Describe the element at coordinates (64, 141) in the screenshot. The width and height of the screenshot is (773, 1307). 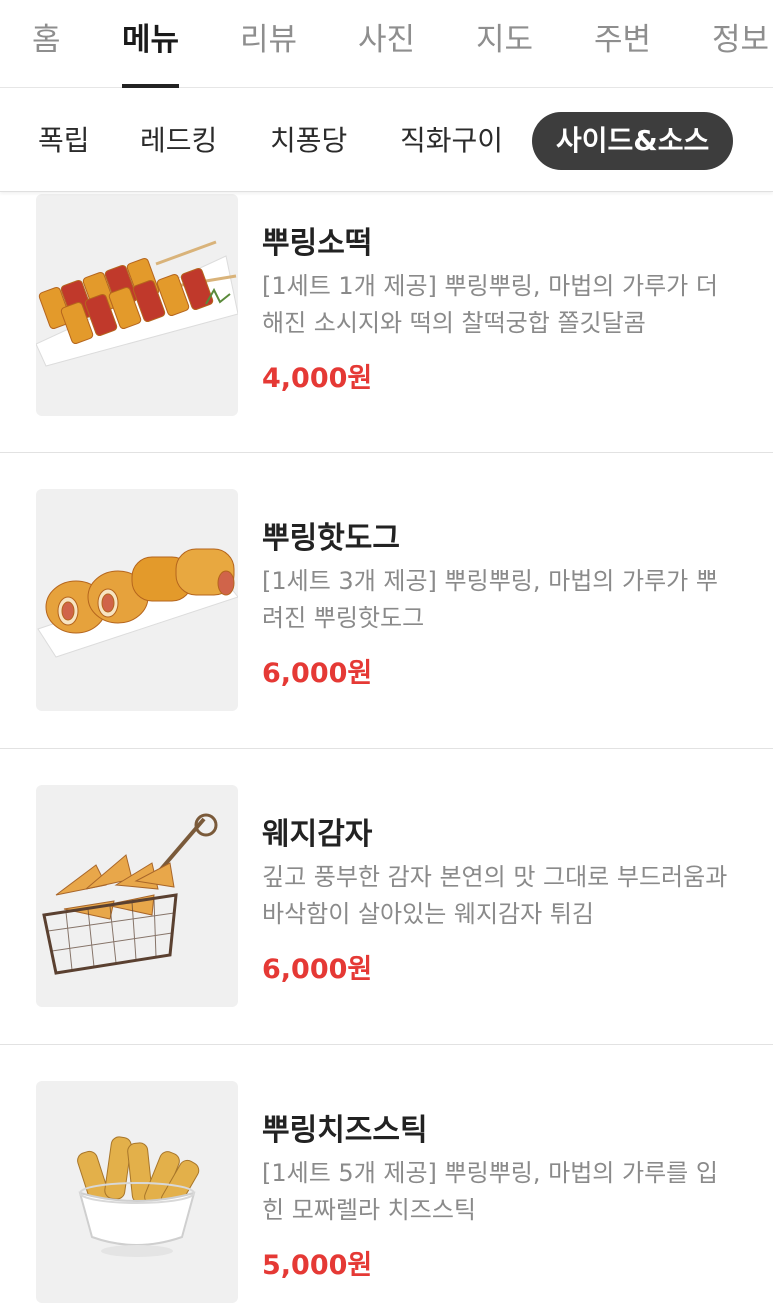
I see `chip-pork-ribs: 폭립` at that location.